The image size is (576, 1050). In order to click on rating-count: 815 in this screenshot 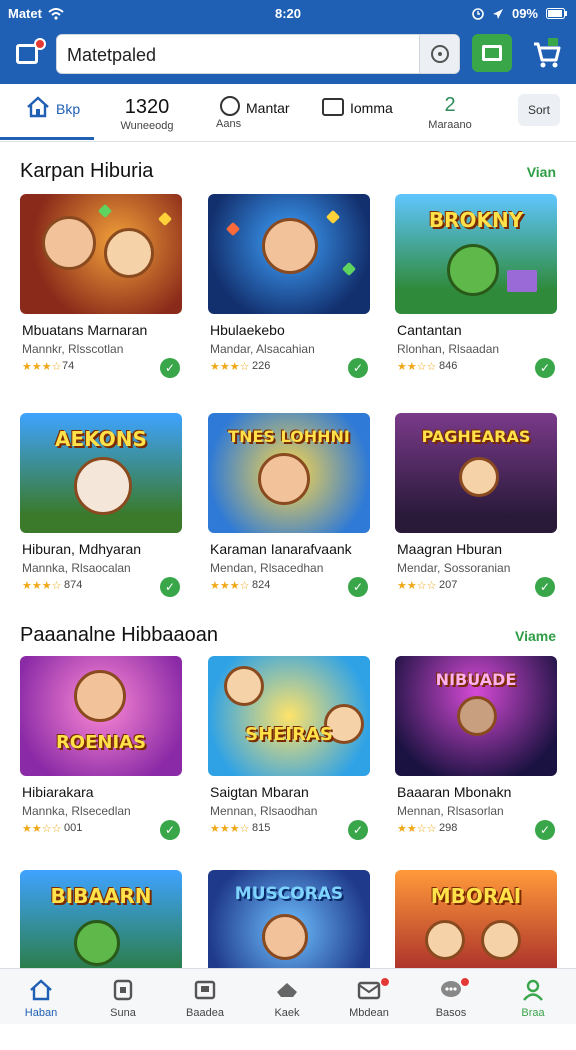, I will do `click(261, 828)`.